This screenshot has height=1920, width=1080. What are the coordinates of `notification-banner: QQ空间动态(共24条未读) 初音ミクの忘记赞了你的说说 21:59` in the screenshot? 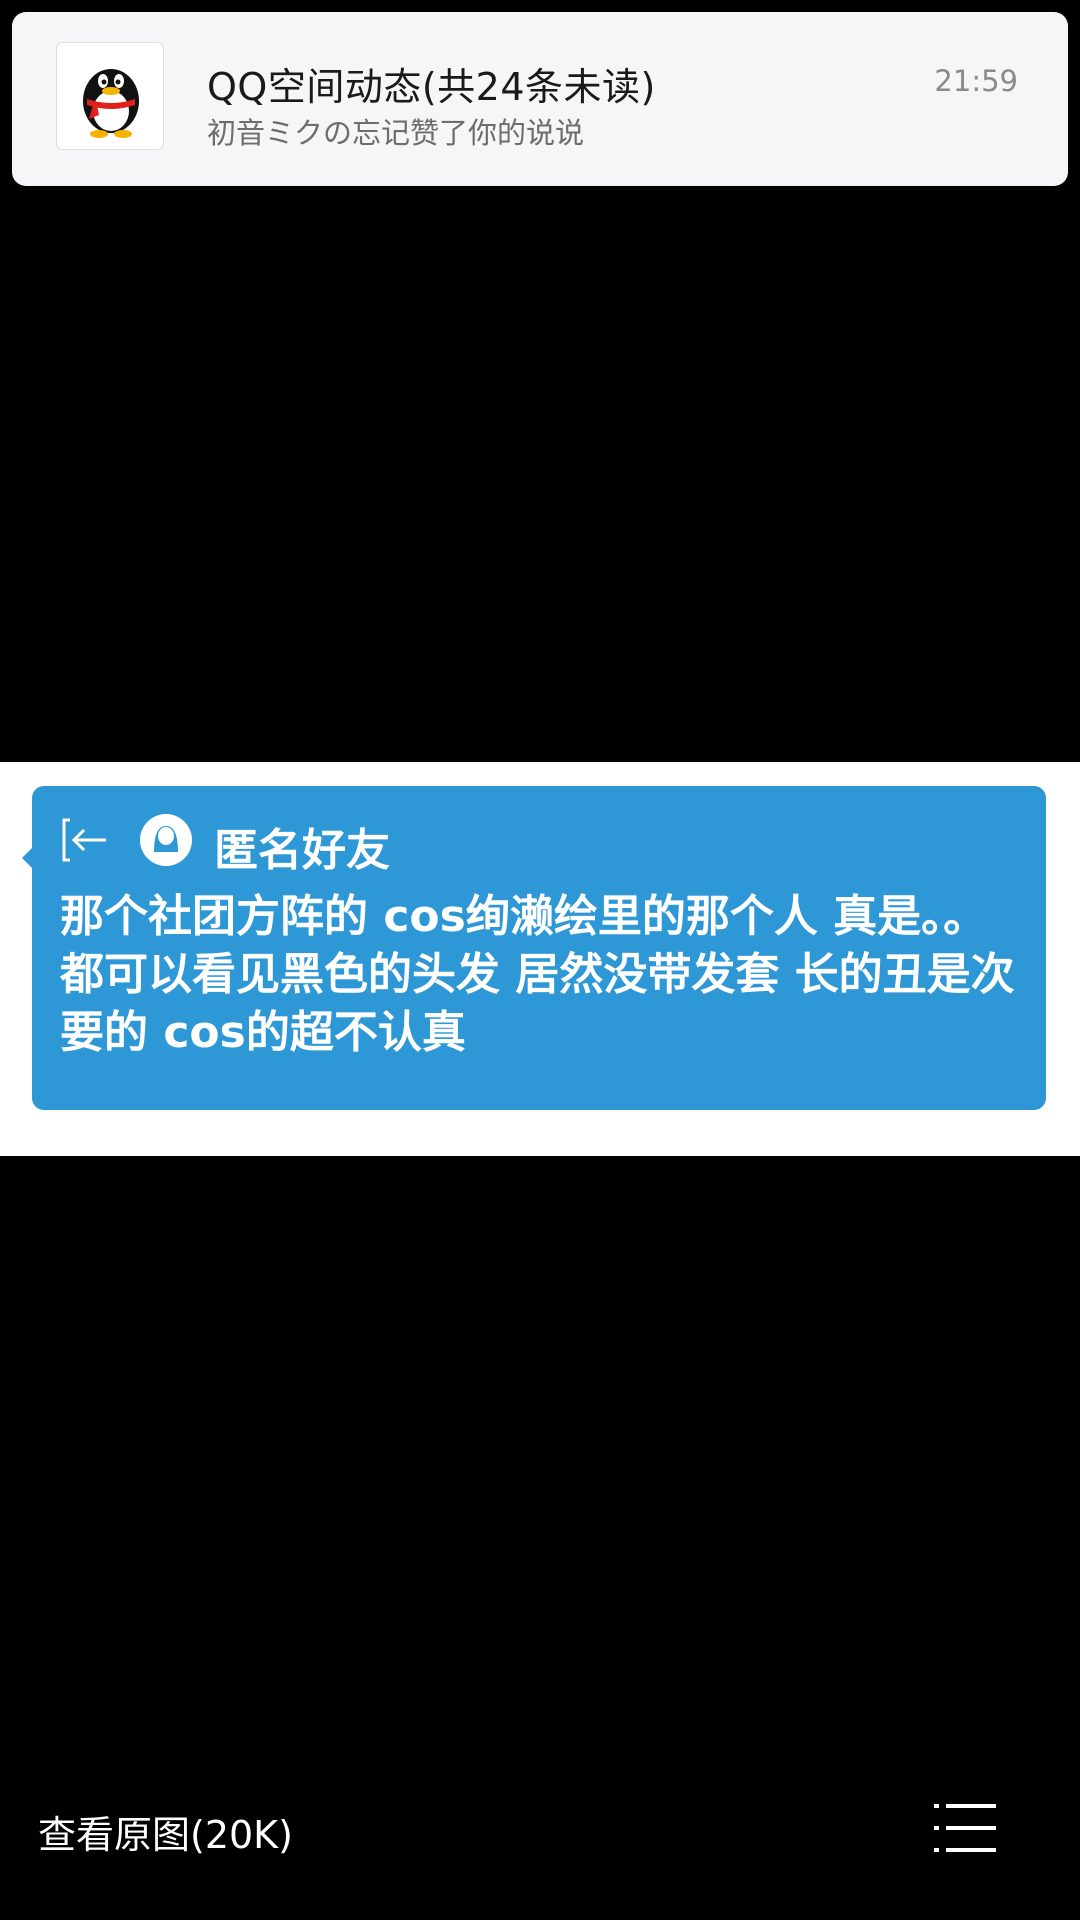 It's located at (540, 99).